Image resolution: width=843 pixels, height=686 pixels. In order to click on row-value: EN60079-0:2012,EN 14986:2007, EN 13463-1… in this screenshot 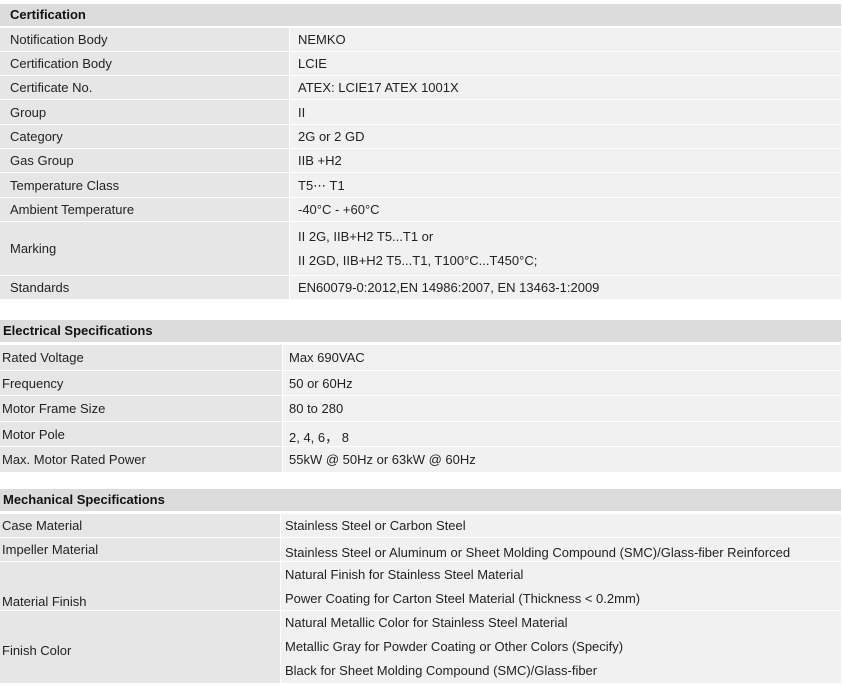, I will do `click(449, 287)`.